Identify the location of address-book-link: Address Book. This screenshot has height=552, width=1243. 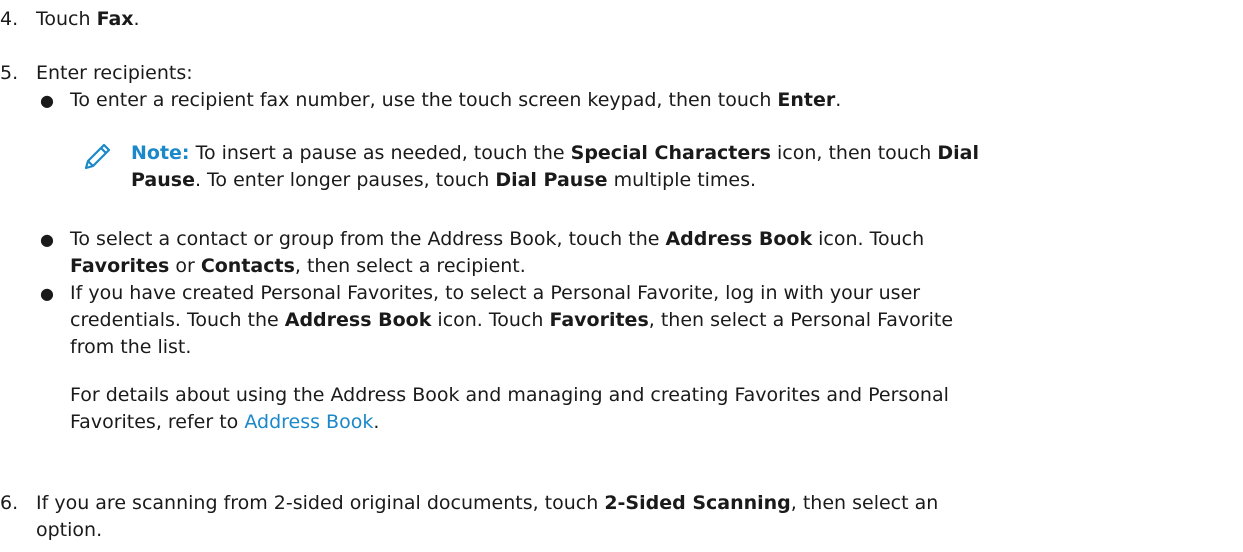
(308, 422).